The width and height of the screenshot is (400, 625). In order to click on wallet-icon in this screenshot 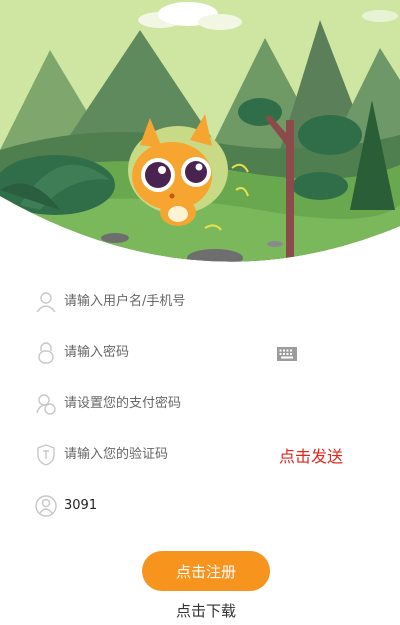, I will do `click(46, 404)`.